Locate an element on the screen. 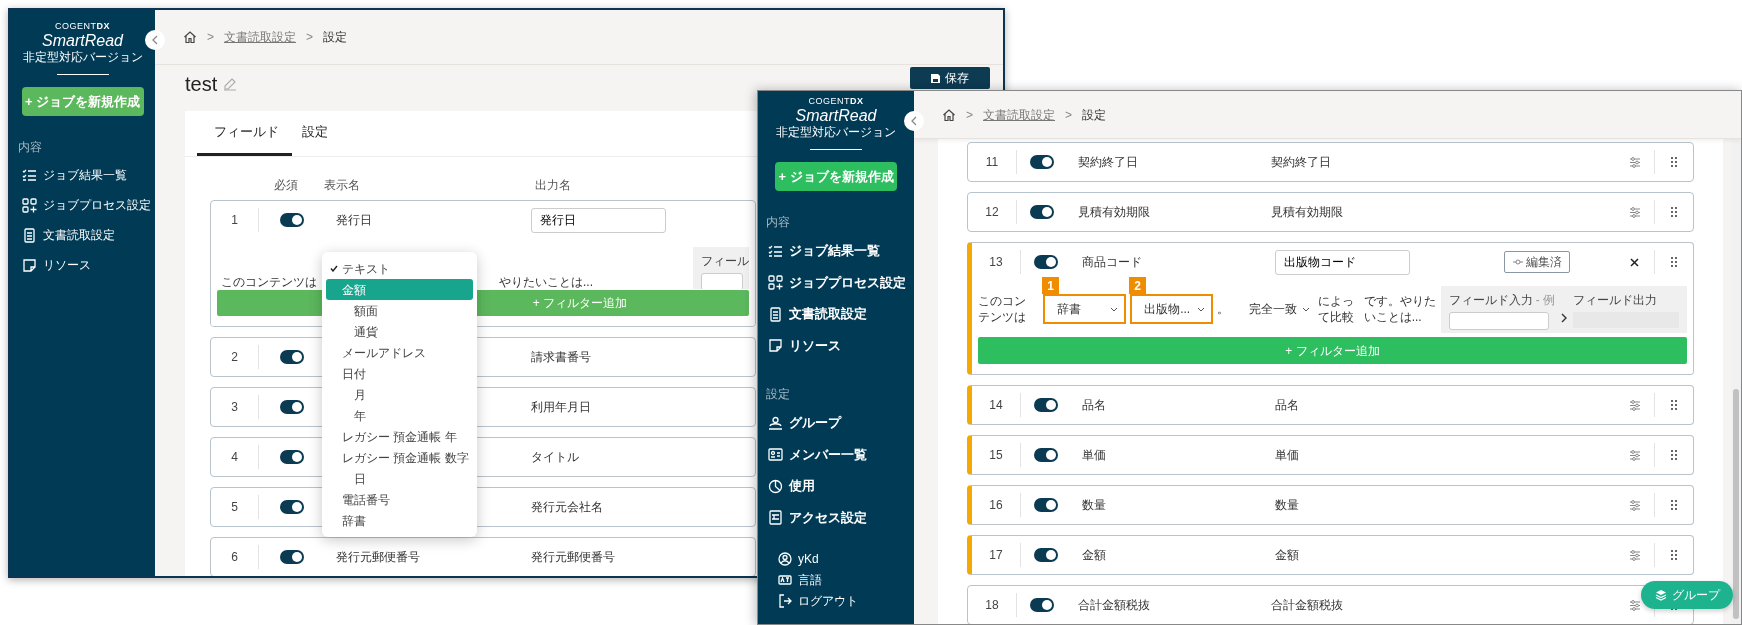  sidebar-footer-item: yKd is located at coordinates (846, 559).